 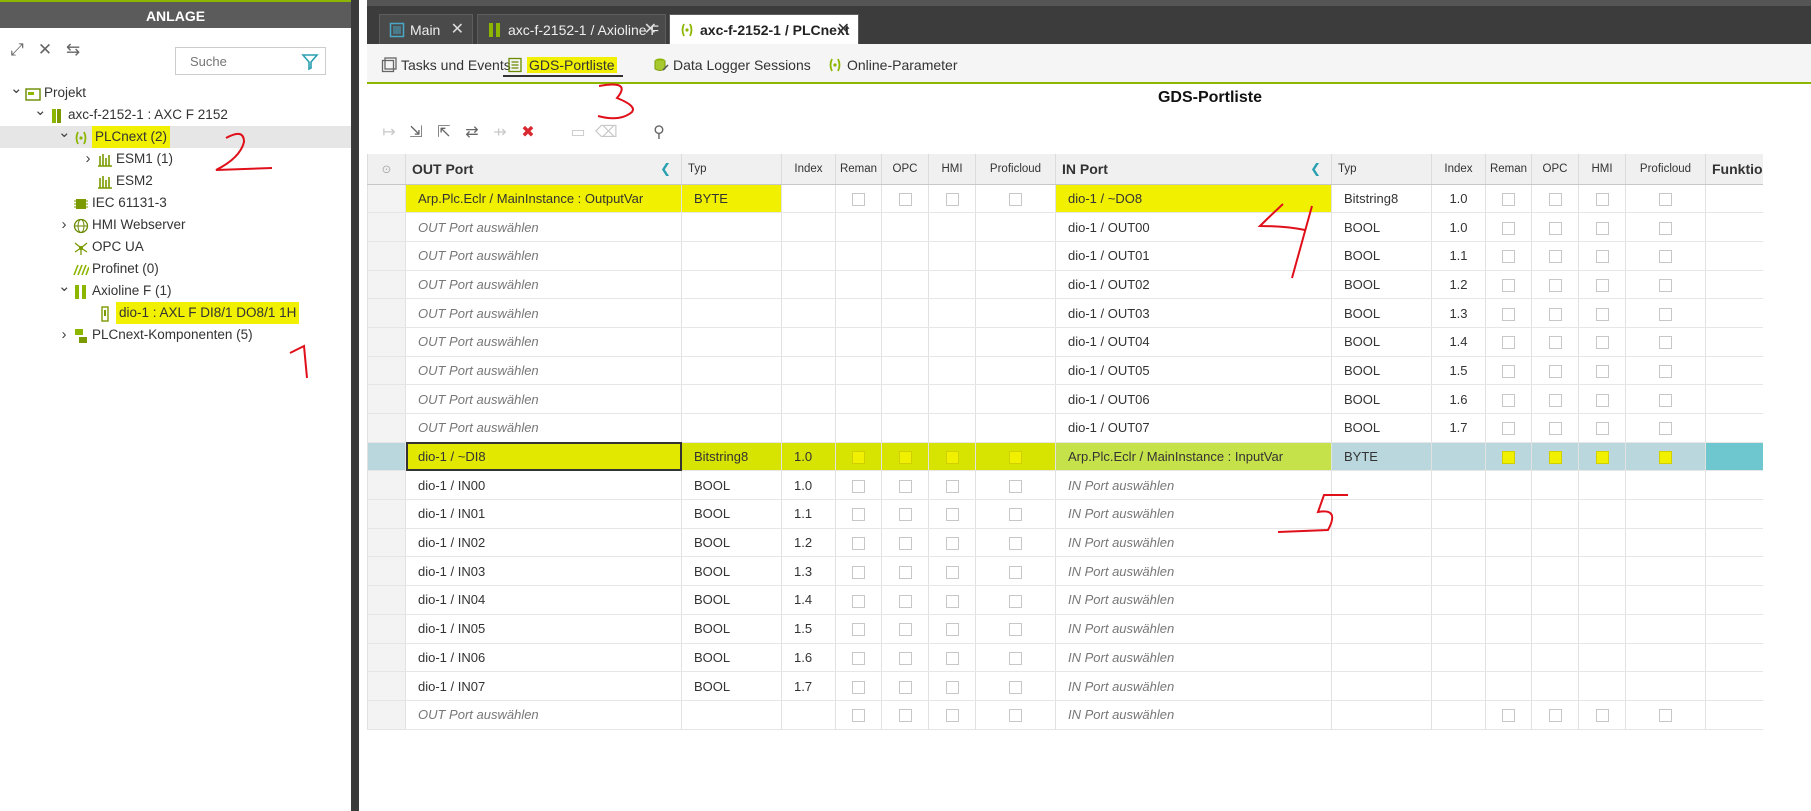 I want to click on typ2-cell: Bitstring8, so click(x=1381, y=199).